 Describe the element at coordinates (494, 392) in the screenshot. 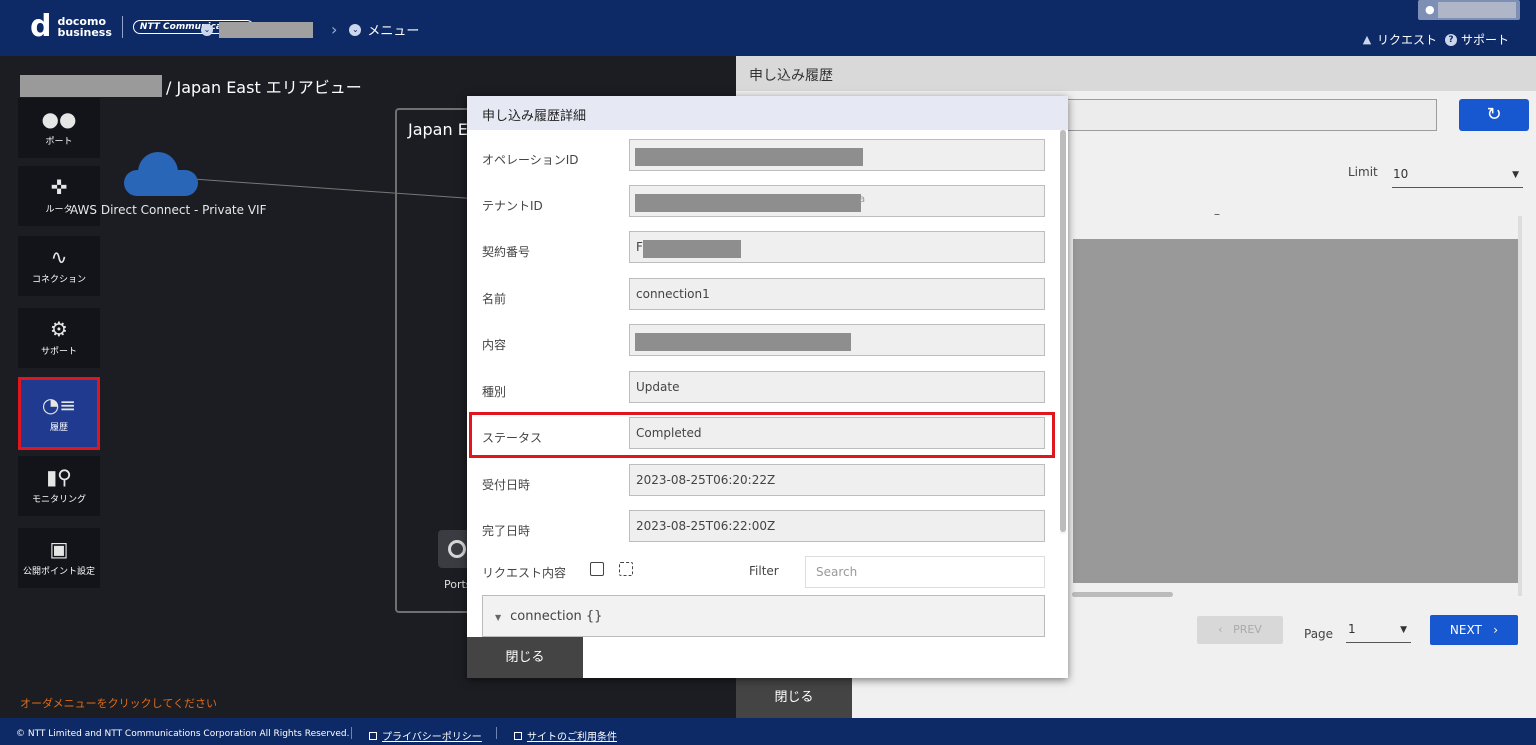

I see `field-label: 種別` at that location.